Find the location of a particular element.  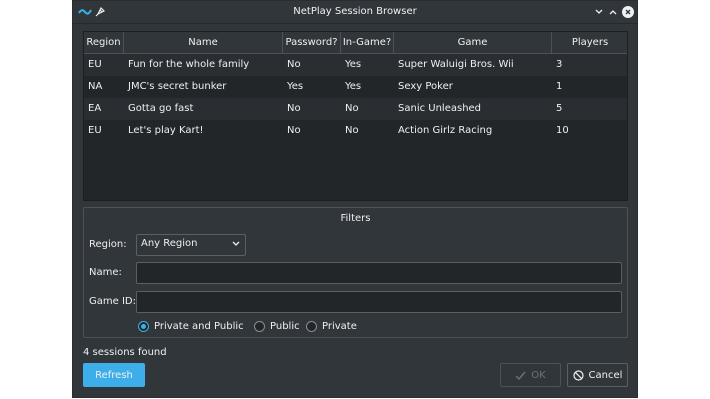

column-header-region: Region is located at coordinates (104, 43).